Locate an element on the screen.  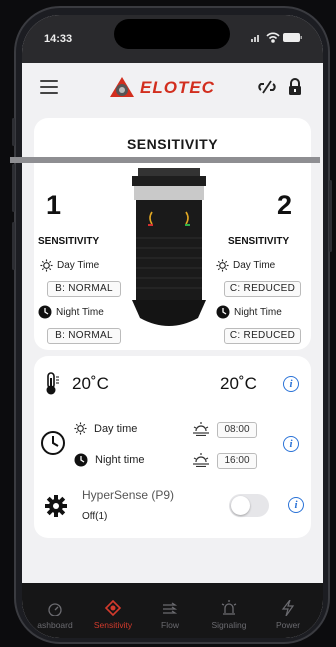
sunset-icon is located at coordinates (201, 460).